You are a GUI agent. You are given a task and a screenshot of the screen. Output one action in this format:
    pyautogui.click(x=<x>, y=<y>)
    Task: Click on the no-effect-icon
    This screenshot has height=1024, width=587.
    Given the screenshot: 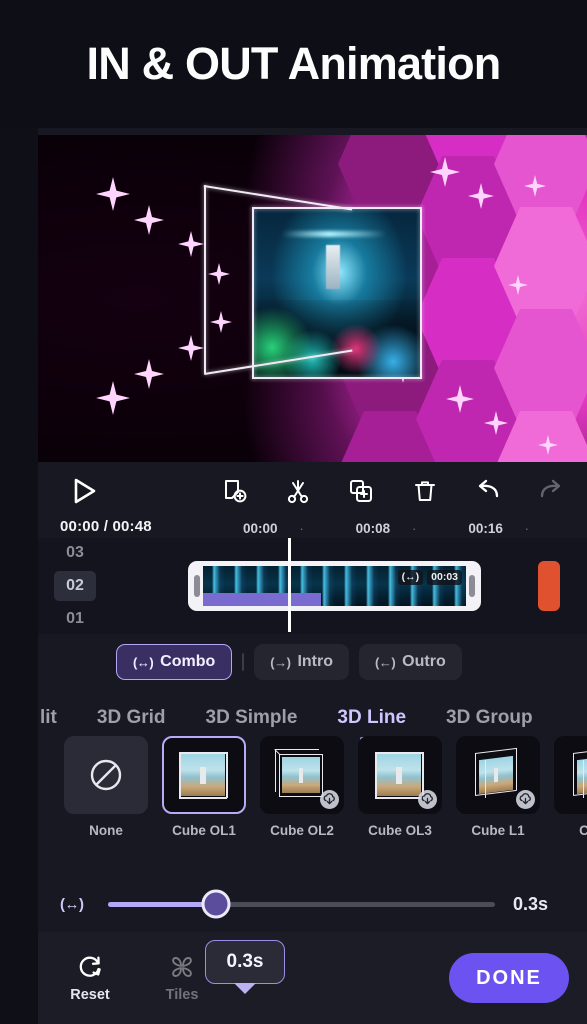 What is the action you would take?
    pyautogui.click(x=106, y=775)
    